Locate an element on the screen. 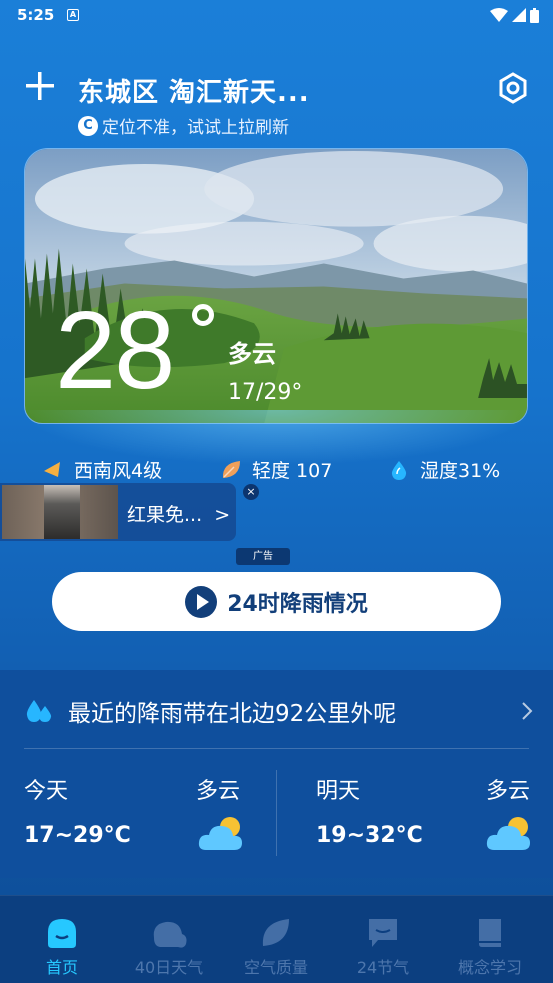 The image size is (553, 983). forecast-temp-today: 17~29°C is located at coordinates (77, 835).